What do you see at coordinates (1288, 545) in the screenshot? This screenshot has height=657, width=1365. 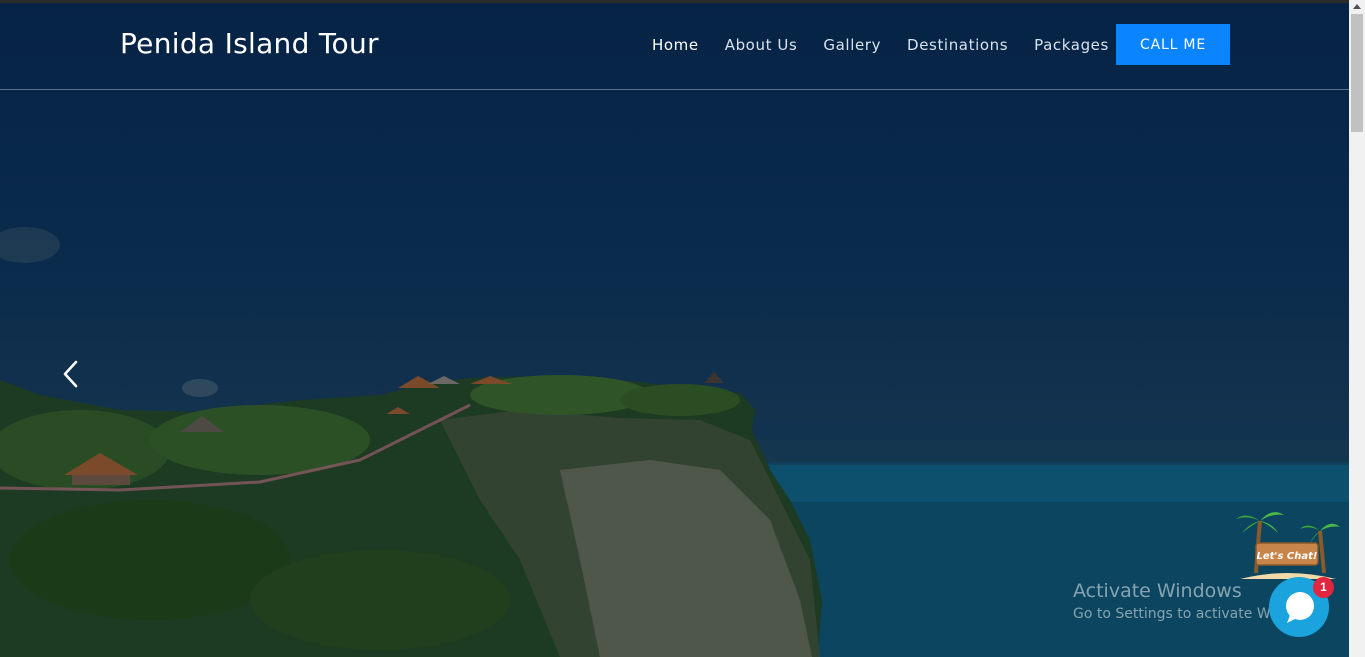 I see `palm-tree-sign-icon: Let's Chat!` at bounding box center [1288, 545].